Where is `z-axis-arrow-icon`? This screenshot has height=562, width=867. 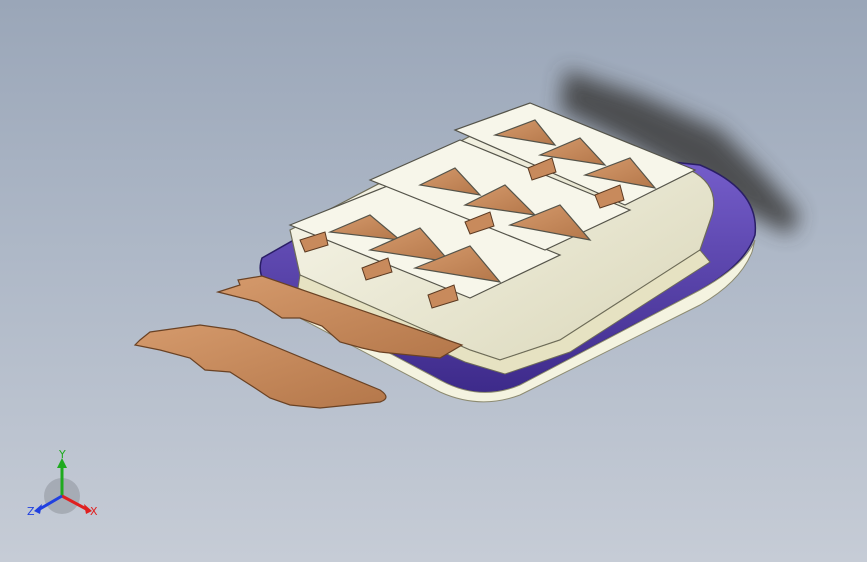
z-axis-arrow-icon is located at coordinates (38, 509).